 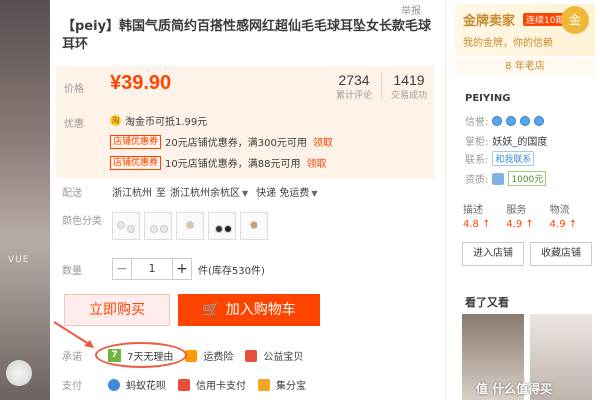 What do you see at coordinates (191, 355) in the screenshot?
I see `shipping-insurance-icon` at bounding box center [191, 355].